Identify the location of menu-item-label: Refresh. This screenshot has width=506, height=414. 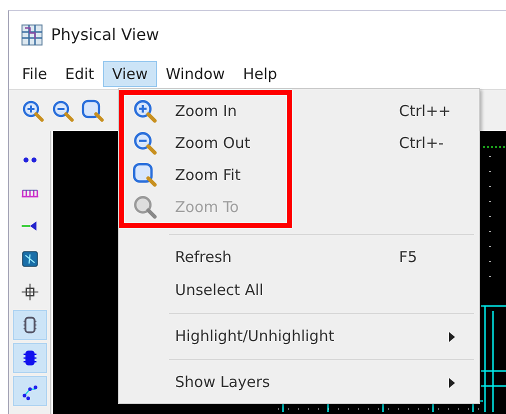
(203, 257).